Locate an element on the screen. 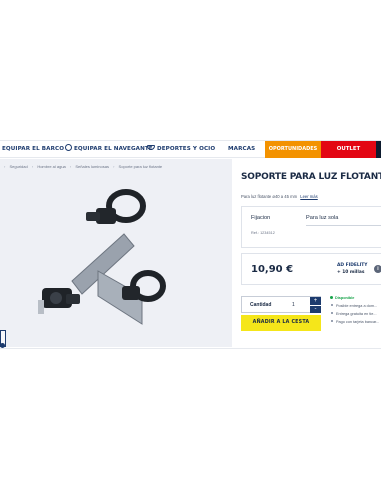 This screenshot has width=381, height=492. spec-box: Fijacion Para luz sola Ref.: 1234512 is located at coordinates (311, 227).